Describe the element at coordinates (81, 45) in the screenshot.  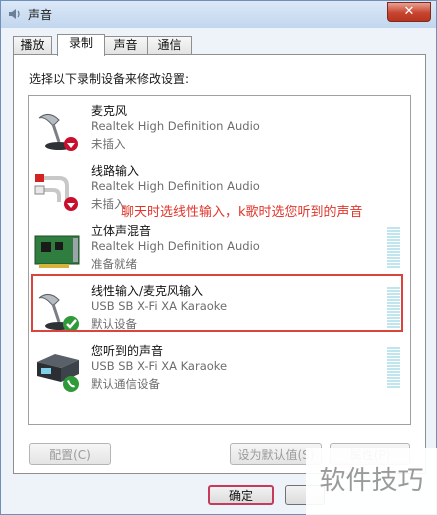
I see `tab-recording: 录制` at that location.